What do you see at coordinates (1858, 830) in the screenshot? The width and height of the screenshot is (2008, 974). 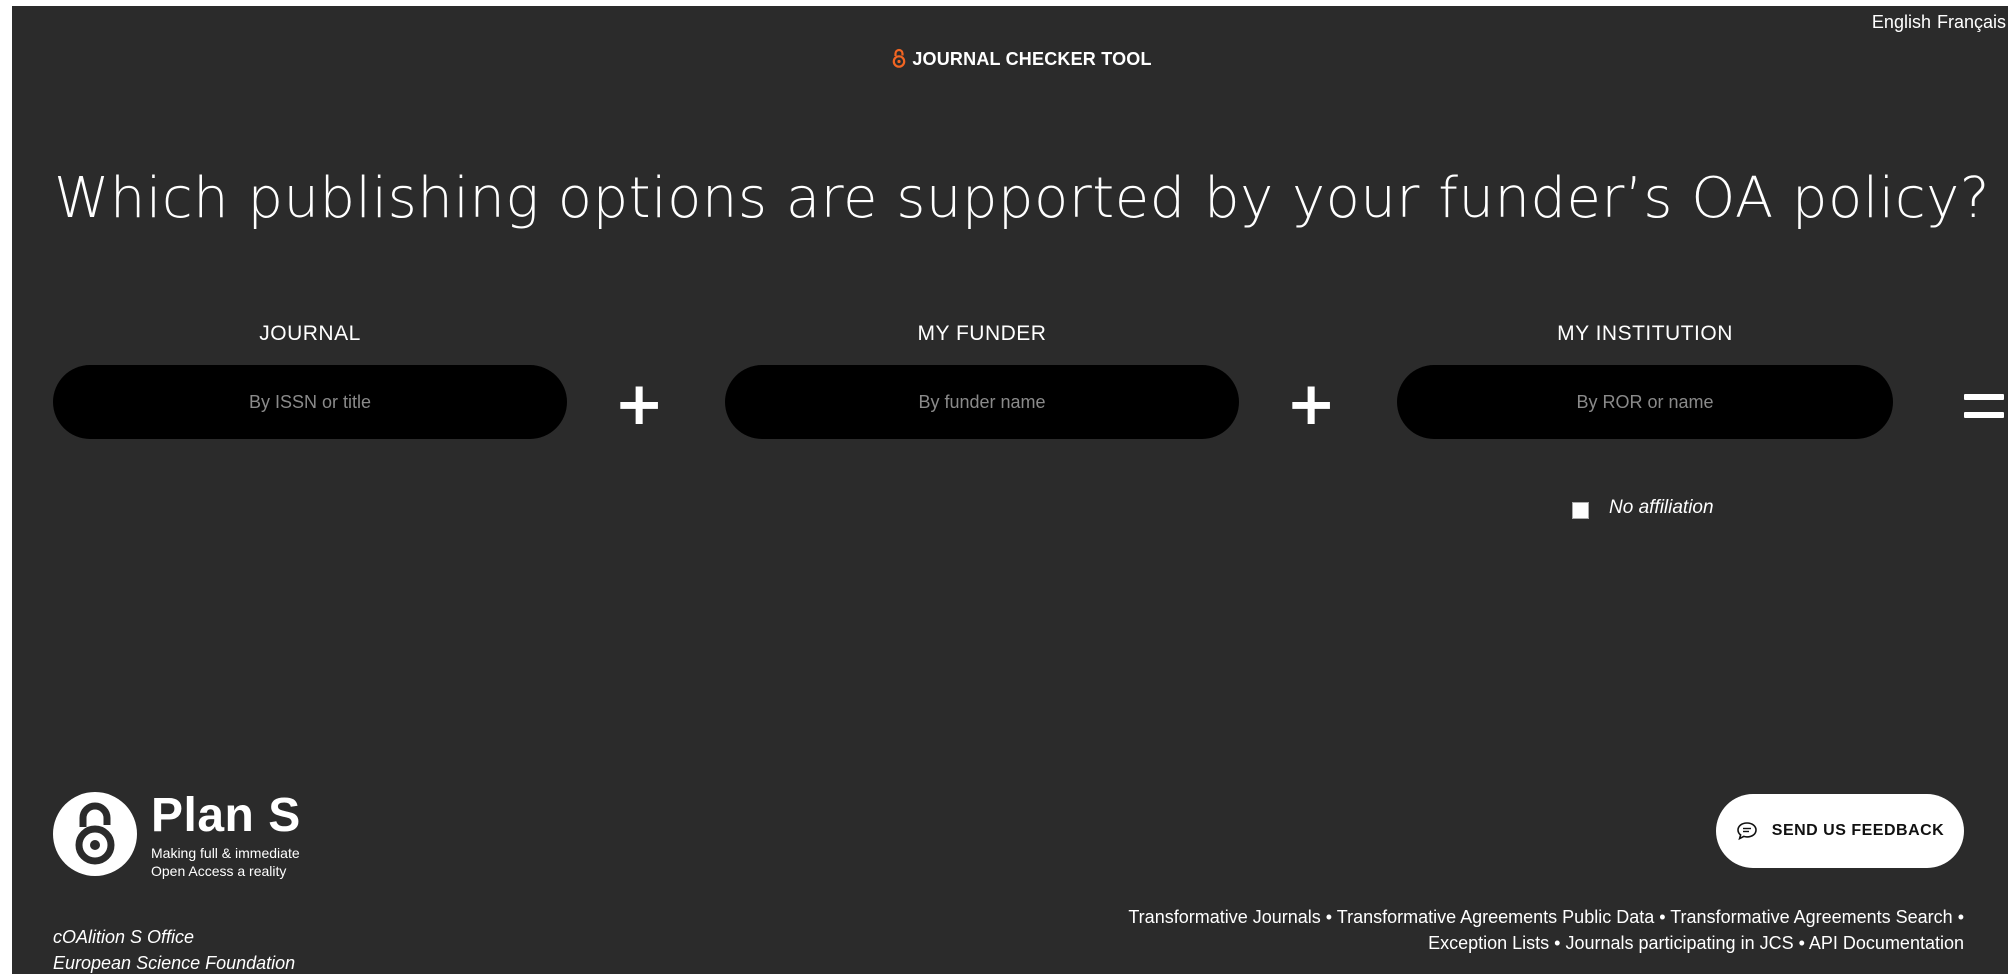 I see `send-feedback-label: SEND US FEEDBACK` at bounding box center [1858, 830].